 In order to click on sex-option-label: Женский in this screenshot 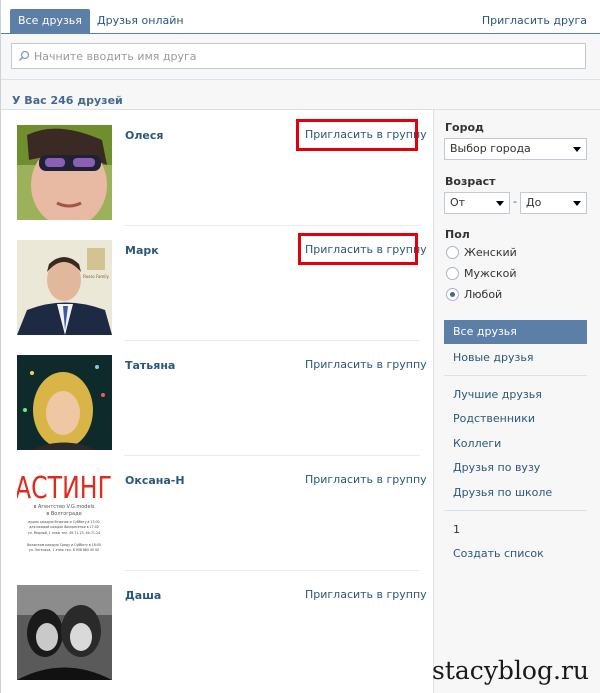, I will do `click(490, 252)`.